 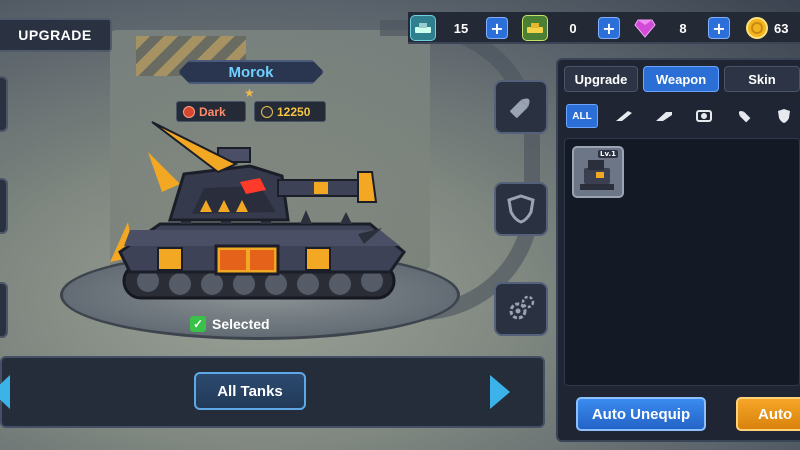 What do you see at coordinates (664, 116) in the screenshot?
I see `filter-gun-icon` at bounding box center [664, 116].